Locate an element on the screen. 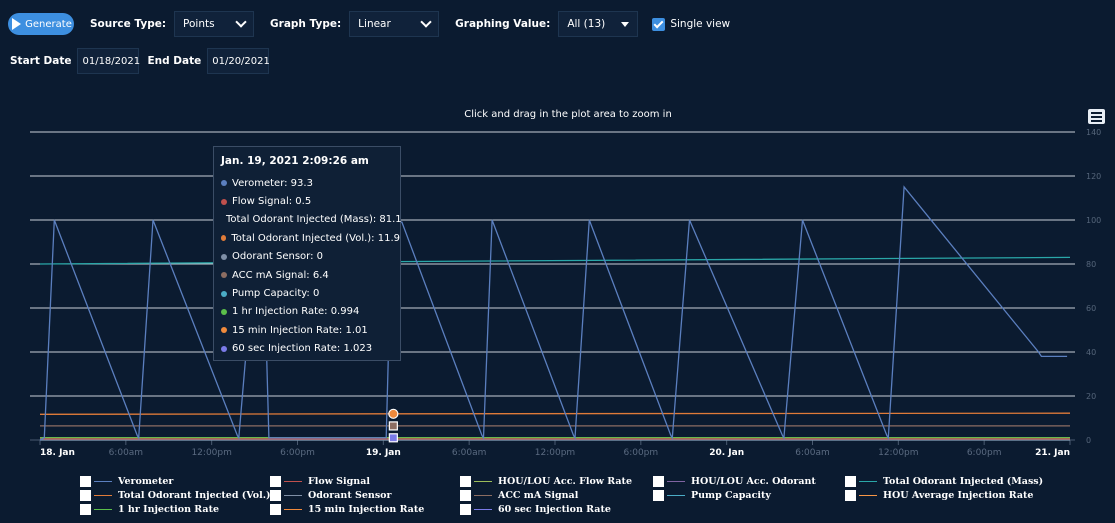 The width and height of the screenshot is (1115, 523). y-tick-label: 100 is located at coordinates (1093, 220).